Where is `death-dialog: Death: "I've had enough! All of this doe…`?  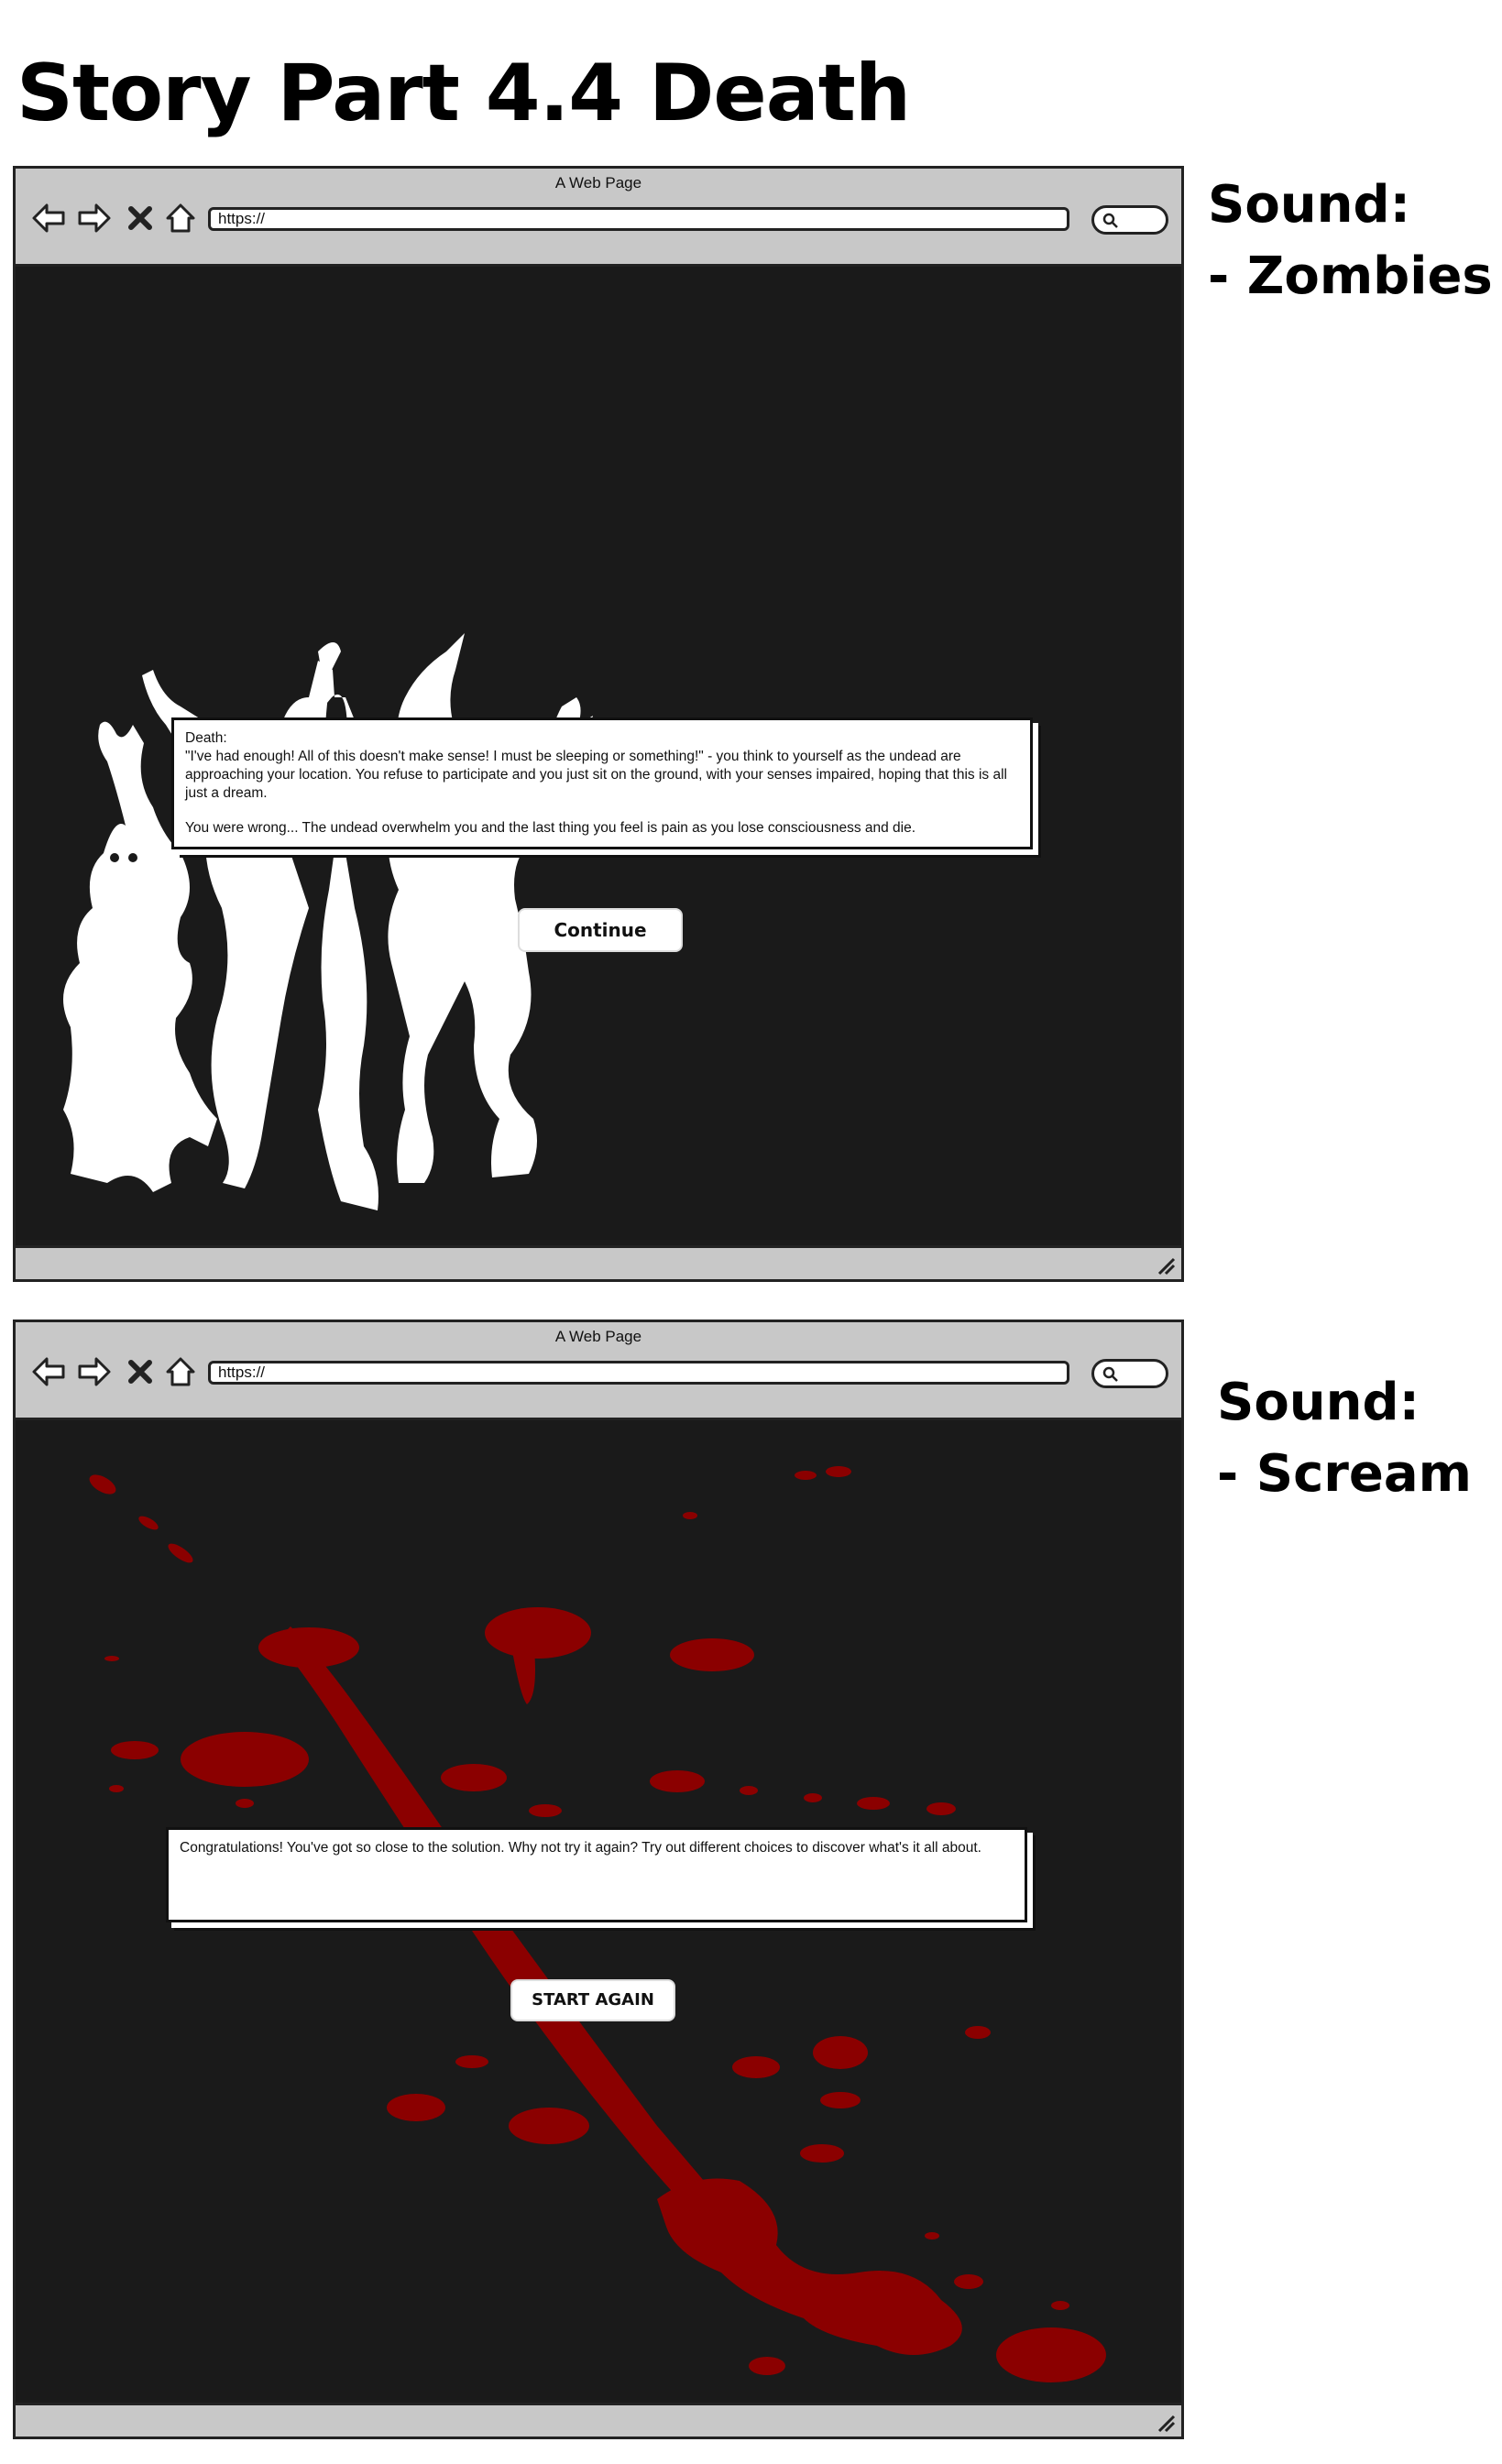 death-dialog: Death: "I've had enough! All of this doe… is located at coordinates (602, 783).